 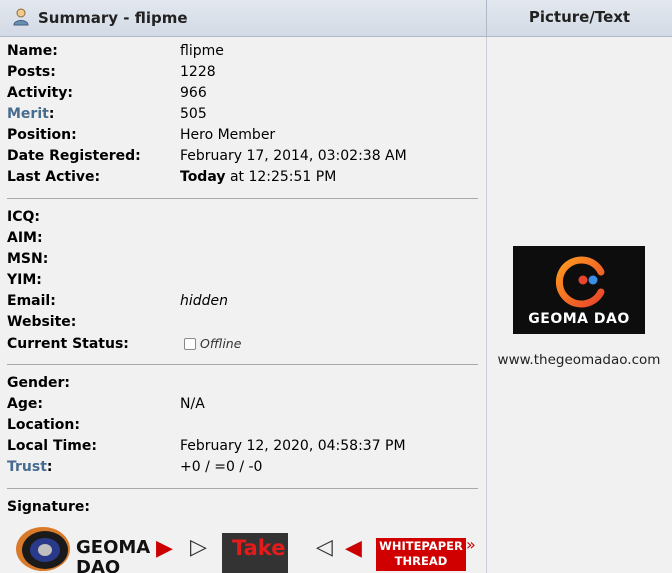 What do you see at coordinates (579, 319) in the screenshot?
I see `geoma-dao-logo-text: GEOMA DAO` at bounding box center [579, 319].